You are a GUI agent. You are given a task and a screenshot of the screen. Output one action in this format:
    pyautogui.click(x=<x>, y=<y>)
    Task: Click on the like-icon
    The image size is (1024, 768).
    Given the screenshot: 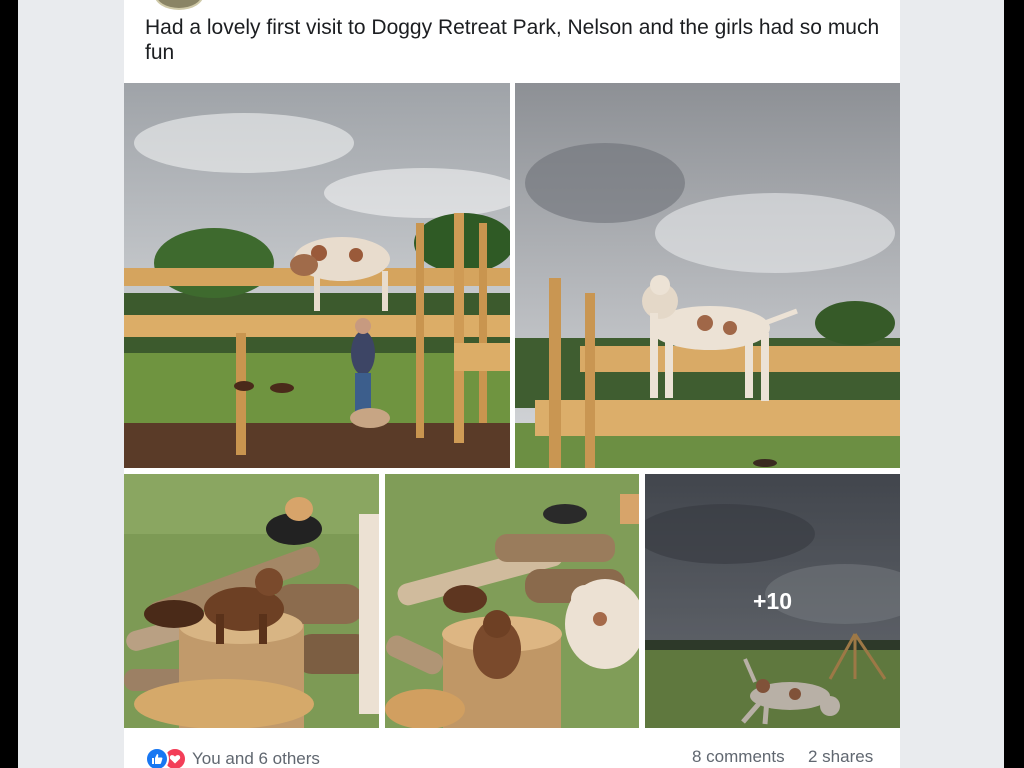 What is the action you would take?
    pyautogui.click(x=157, y=757)
    